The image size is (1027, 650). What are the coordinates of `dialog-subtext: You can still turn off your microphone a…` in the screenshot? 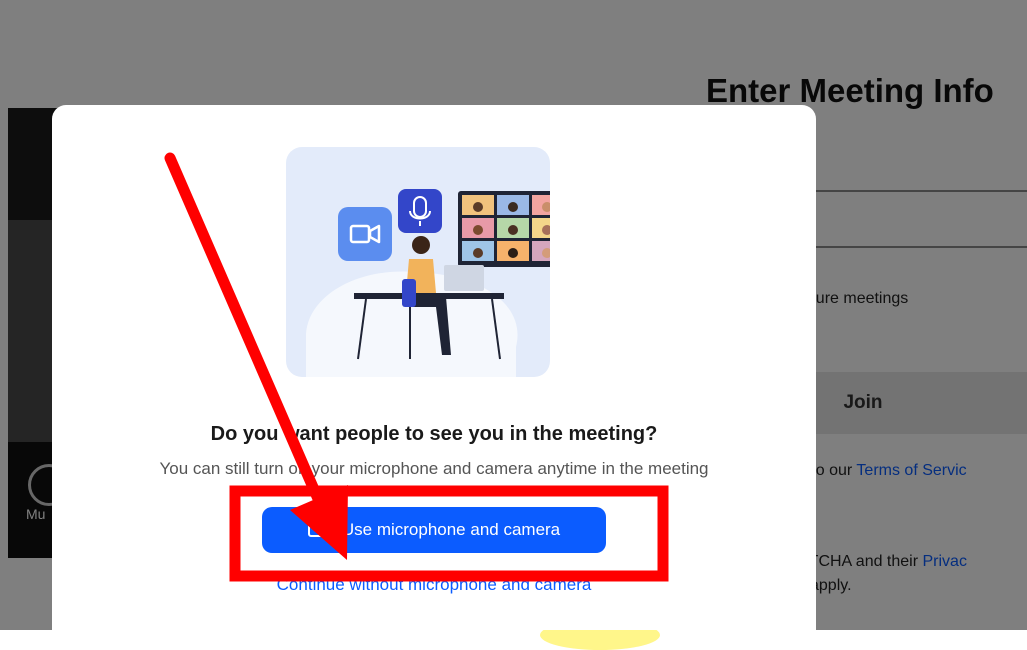 It's located at (434, 468).